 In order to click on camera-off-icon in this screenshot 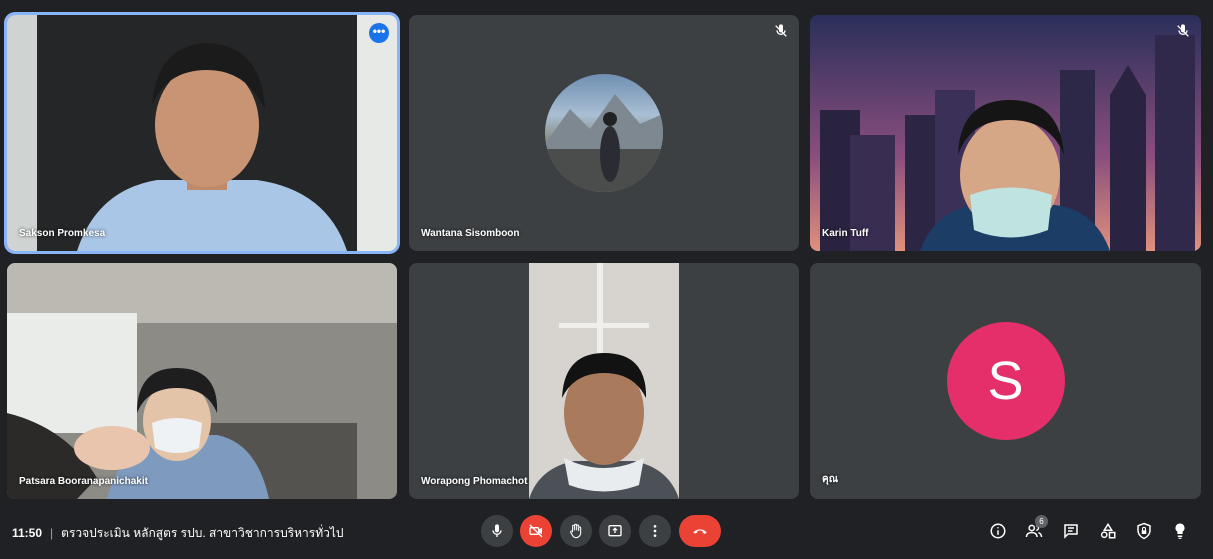, I will do `click(536, 531)`.